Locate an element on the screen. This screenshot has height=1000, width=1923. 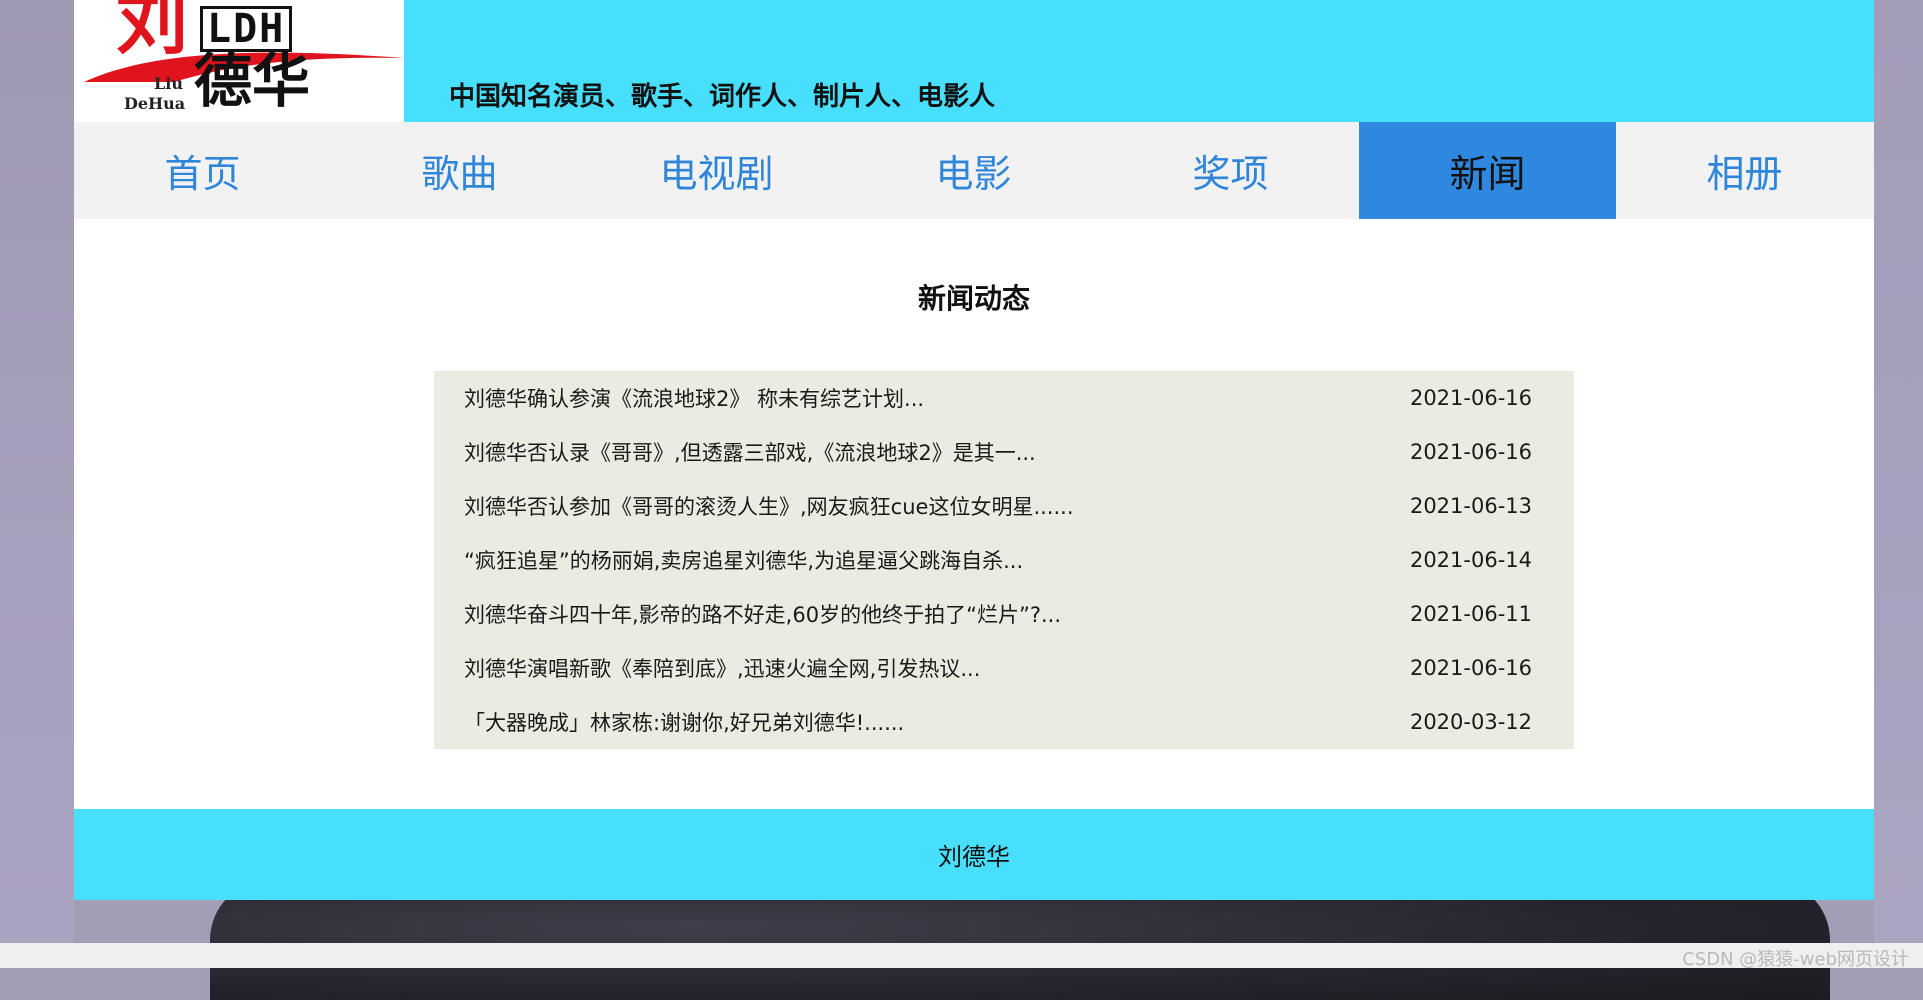
browser-bottom-bar: CSDN @猿猿-web网页设计 is located at coordinates (961, 956).